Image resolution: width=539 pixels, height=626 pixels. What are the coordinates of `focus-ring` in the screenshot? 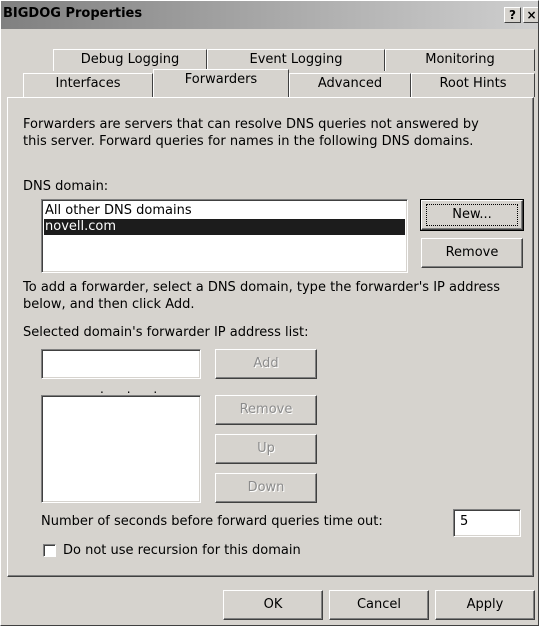 It's located at (472, 215).